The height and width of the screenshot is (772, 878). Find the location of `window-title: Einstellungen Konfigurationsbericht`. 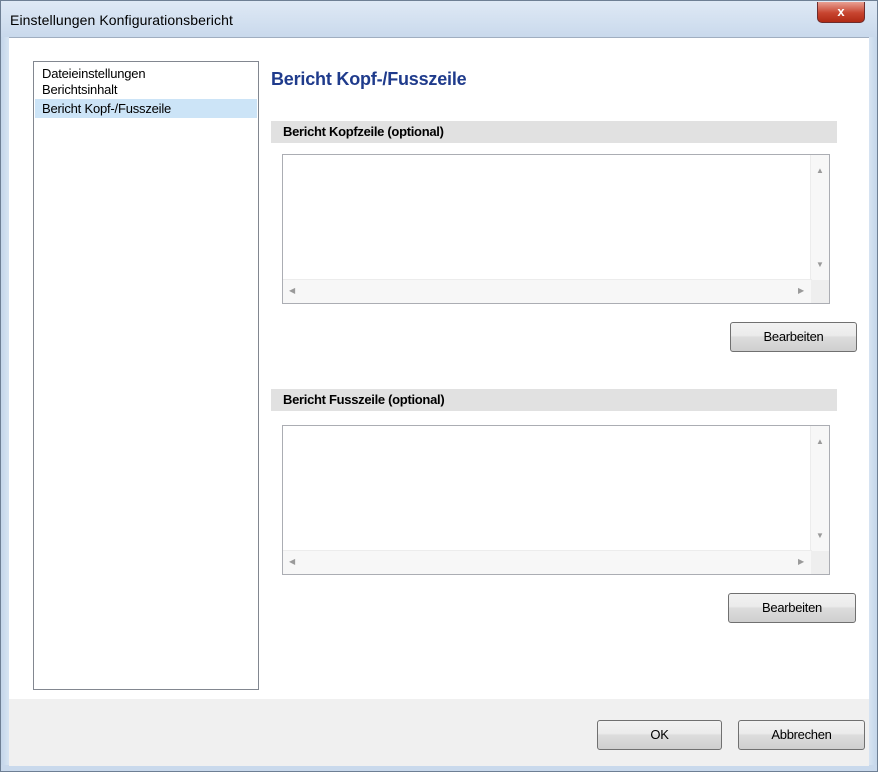

window-title: Einstellungen Konfigurationsbericht is located at coordinates (121, 20).